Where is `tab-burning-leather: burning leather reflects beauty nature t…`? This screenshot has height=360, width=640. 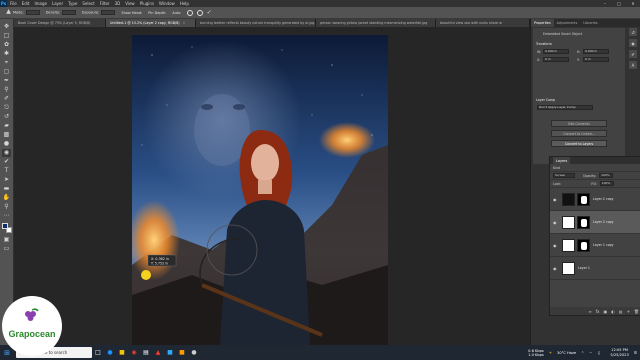
tab-burning-leather: burning leather reflects beauty nature t… is located at coordinates (256, 23).